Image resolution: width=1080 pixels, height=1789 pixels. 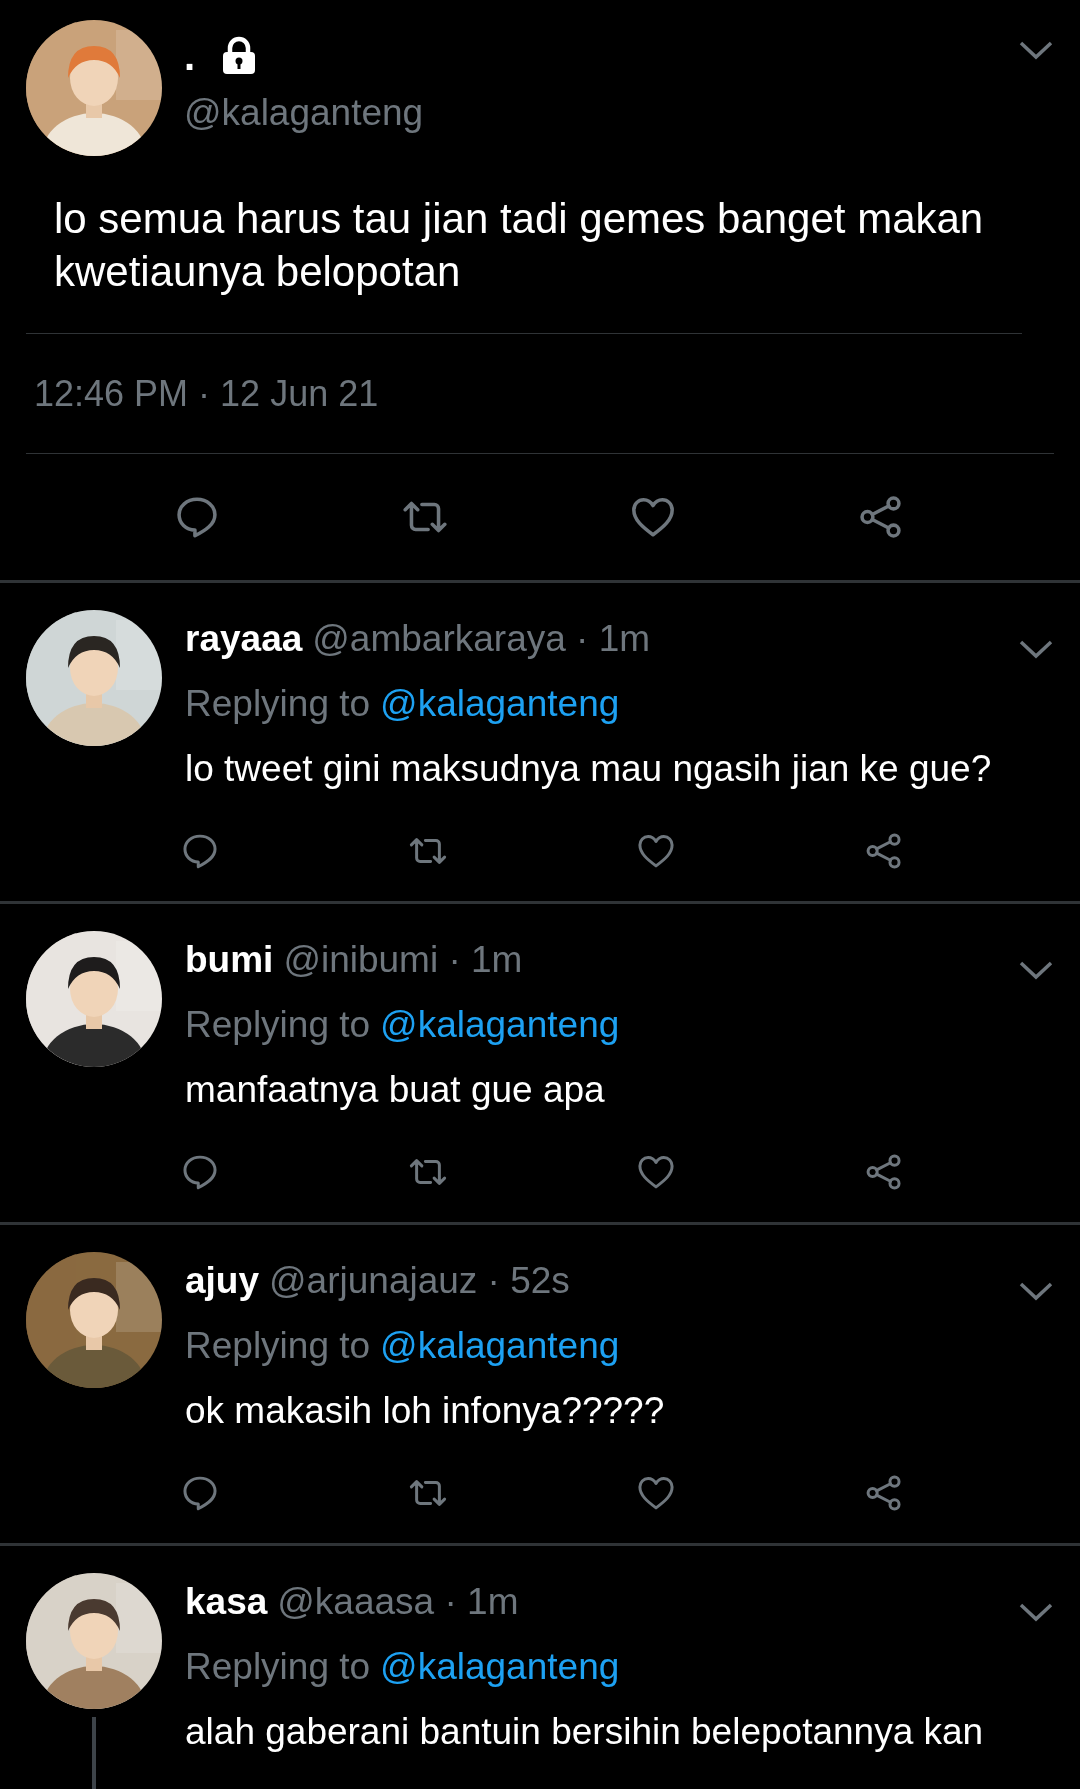 I want to click on reply-text: alah gaberani bantuin bersihin belepotannya kan, so click(x=585, y=1731).